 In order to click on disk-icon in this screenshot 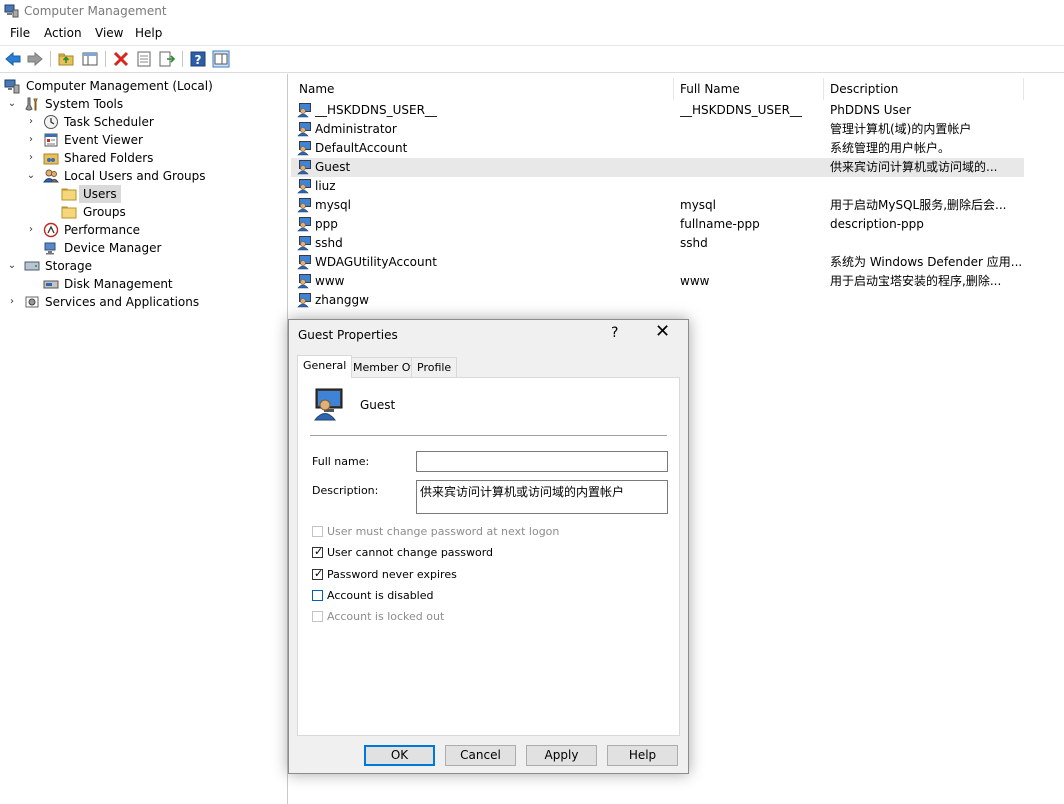, I will do `click(51, 284)`.